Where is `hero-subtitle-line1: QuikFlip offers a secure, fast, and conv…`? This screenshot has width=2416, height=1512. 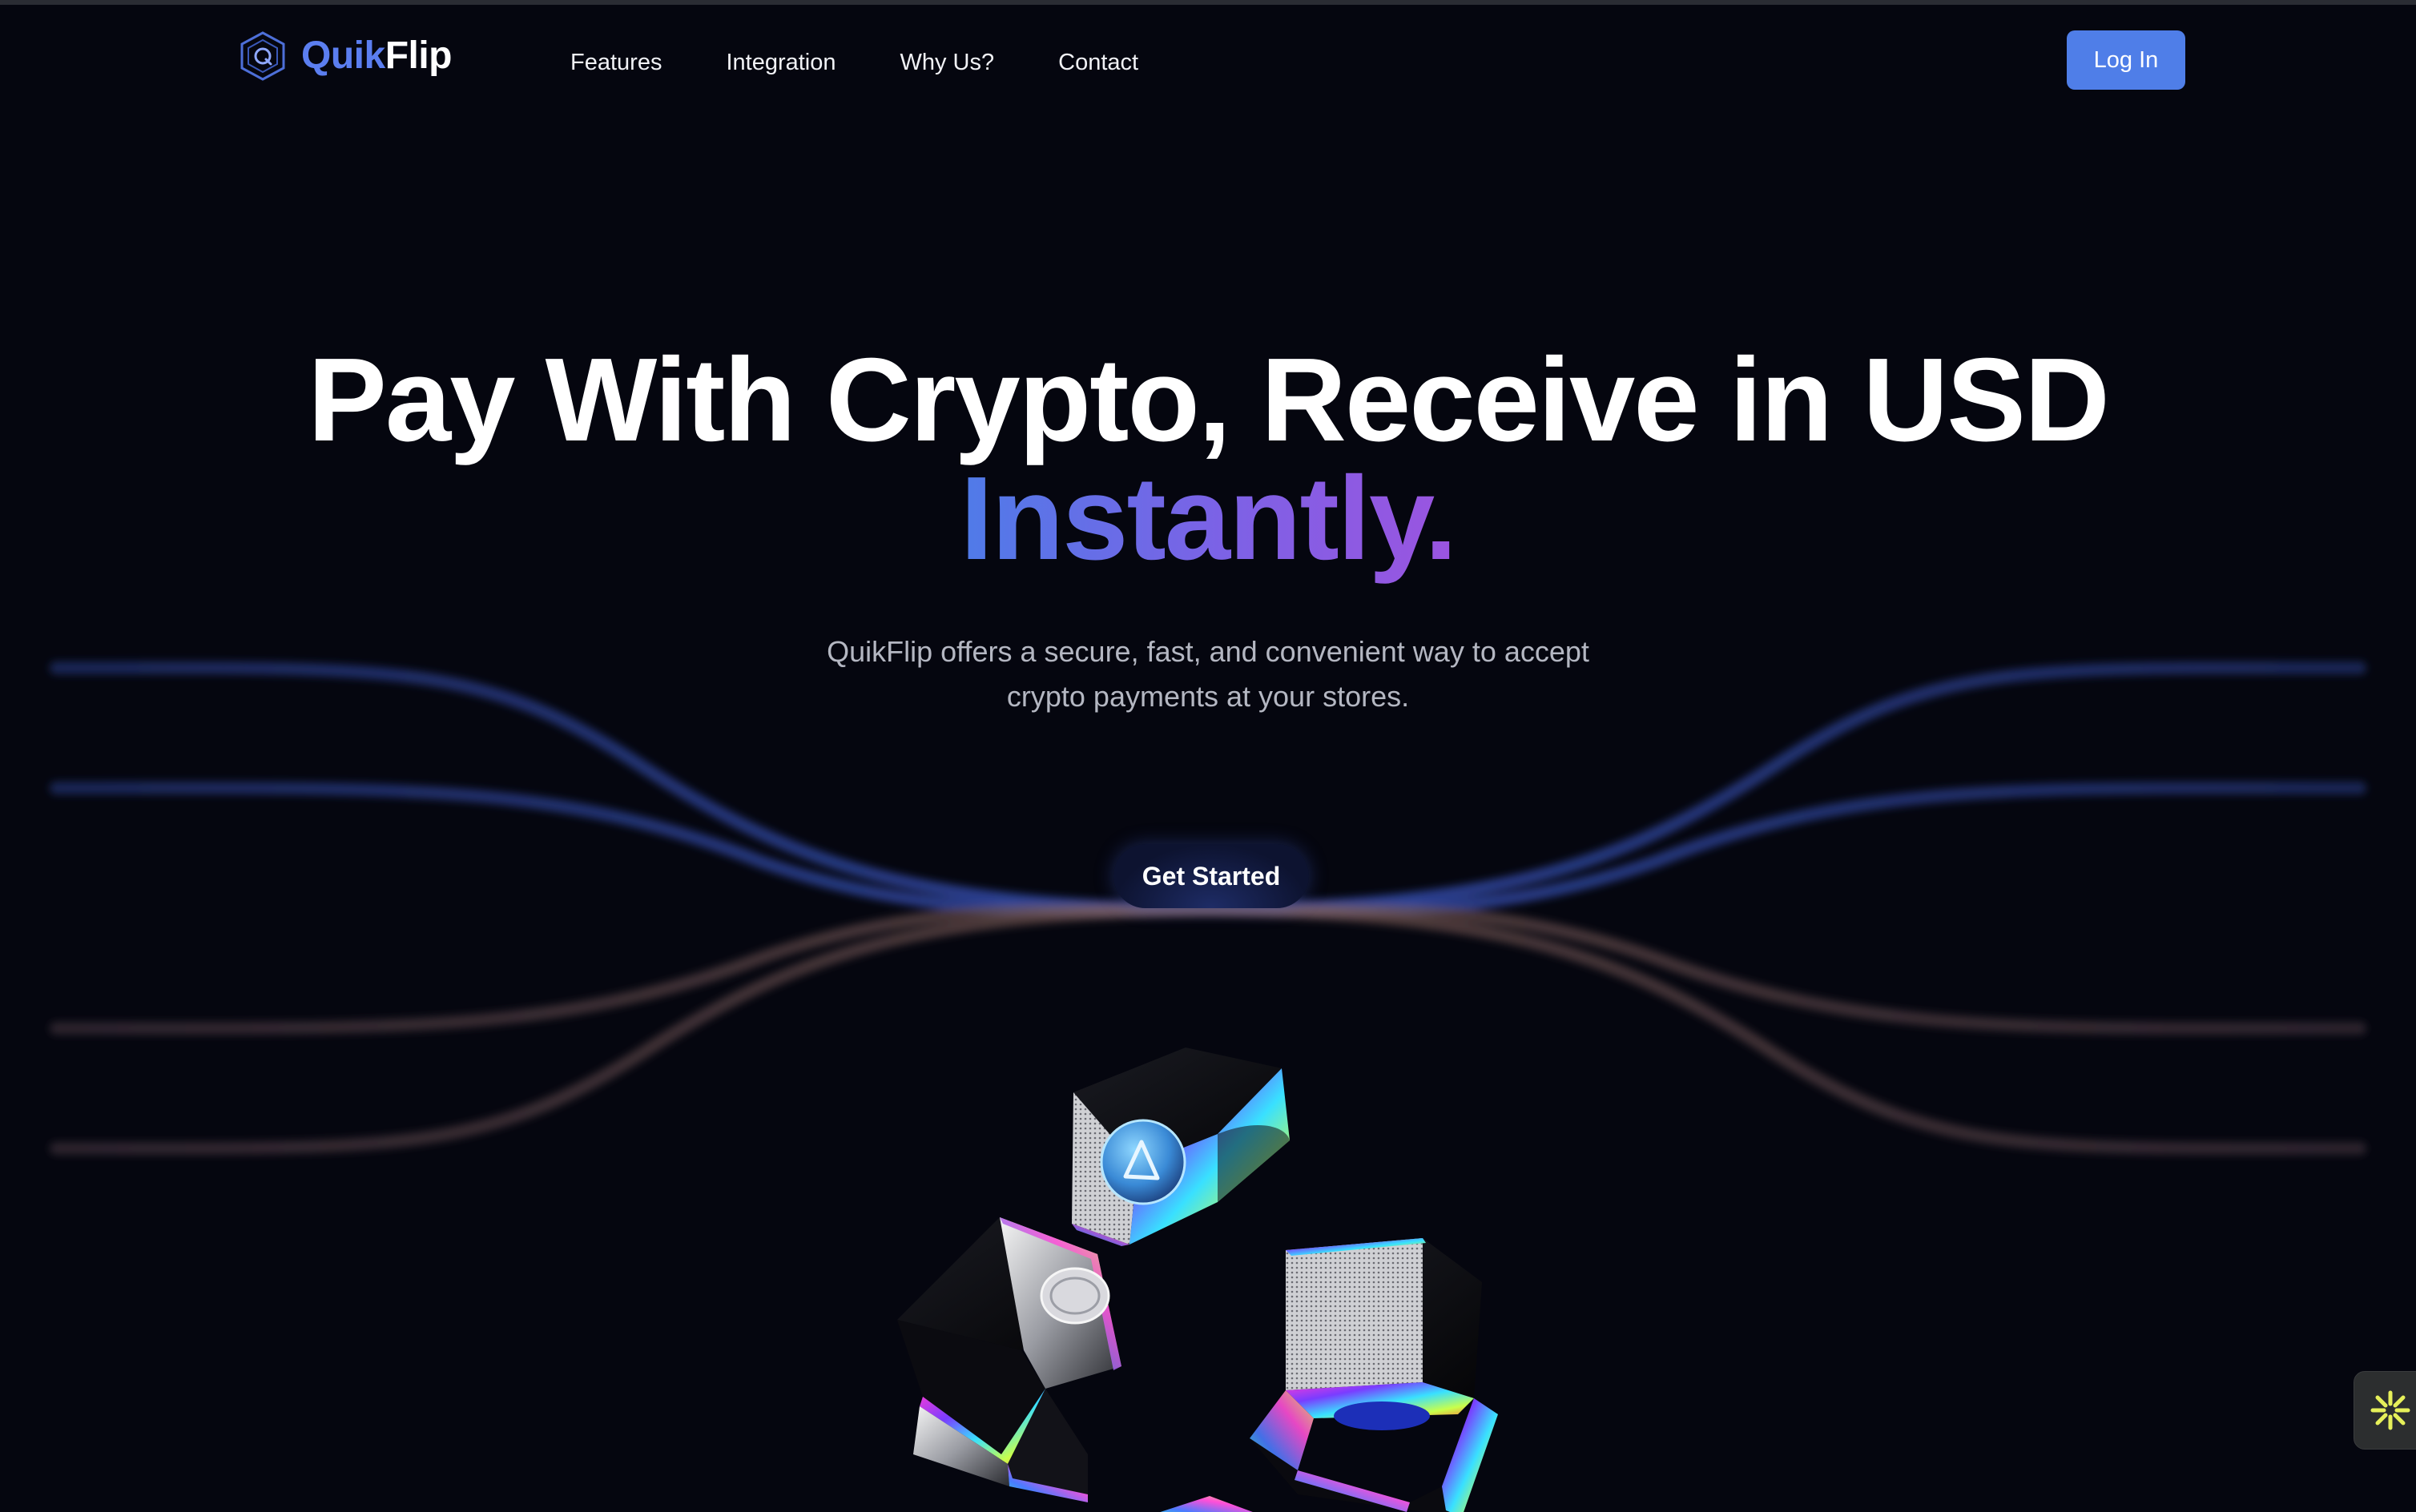
hero-subtitle-line1: QuikFlip offers a secure, fast, and conv… is located at coordinates (1208, 651).